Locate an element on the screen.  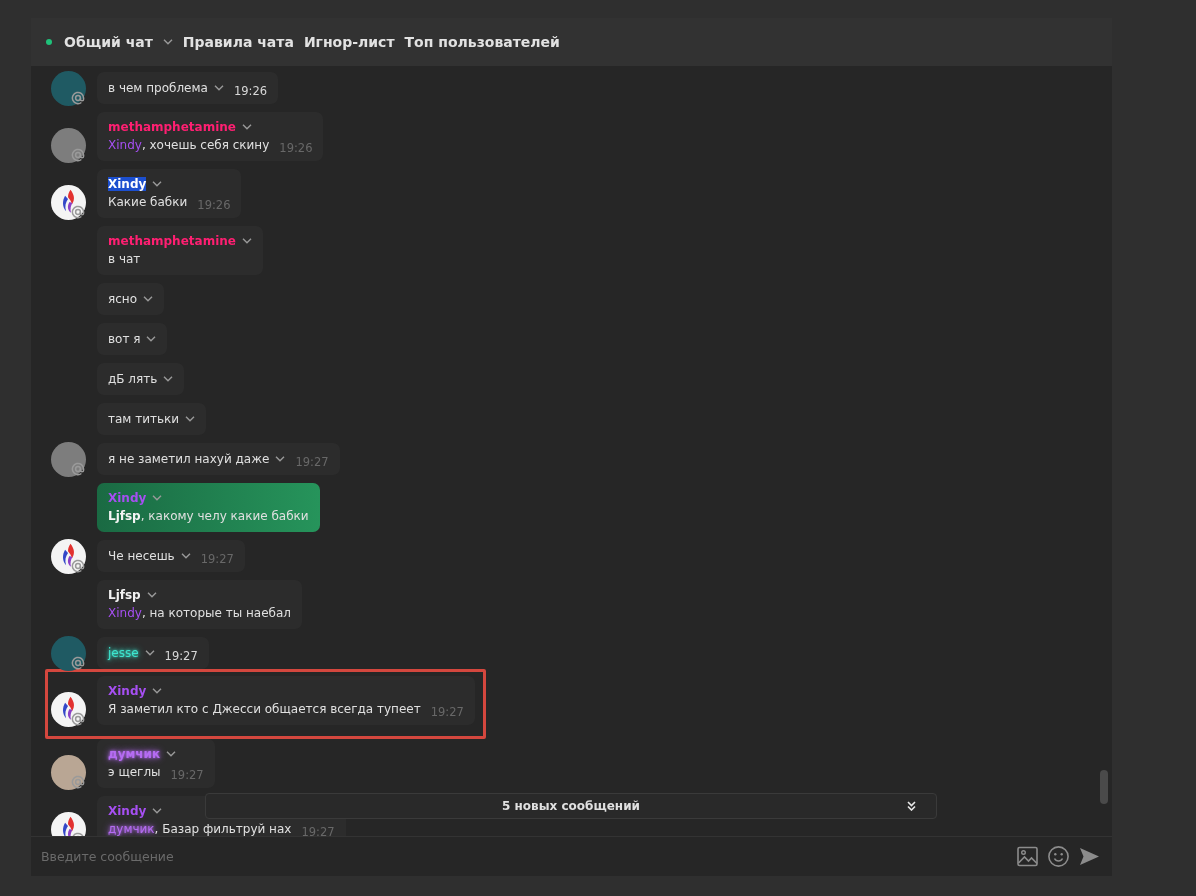
message-text: Че несешь is located at coordinates (141, 556).